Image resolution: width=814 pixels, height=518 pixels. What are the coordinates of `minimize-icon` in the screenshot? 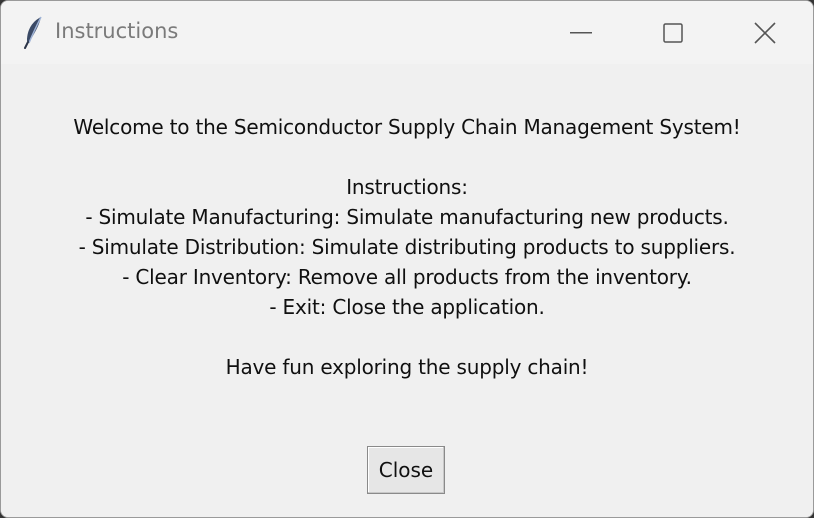 It's located at (581, 32).